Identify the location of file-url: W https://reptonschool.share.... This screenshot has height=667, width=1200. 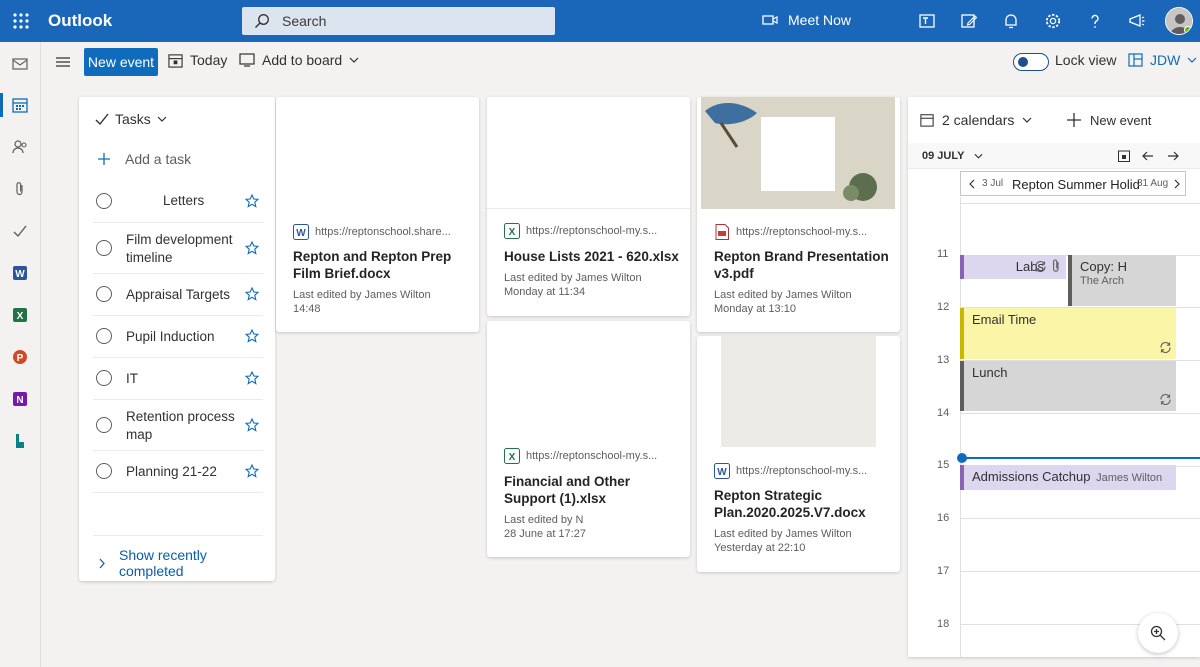
(372, 232).